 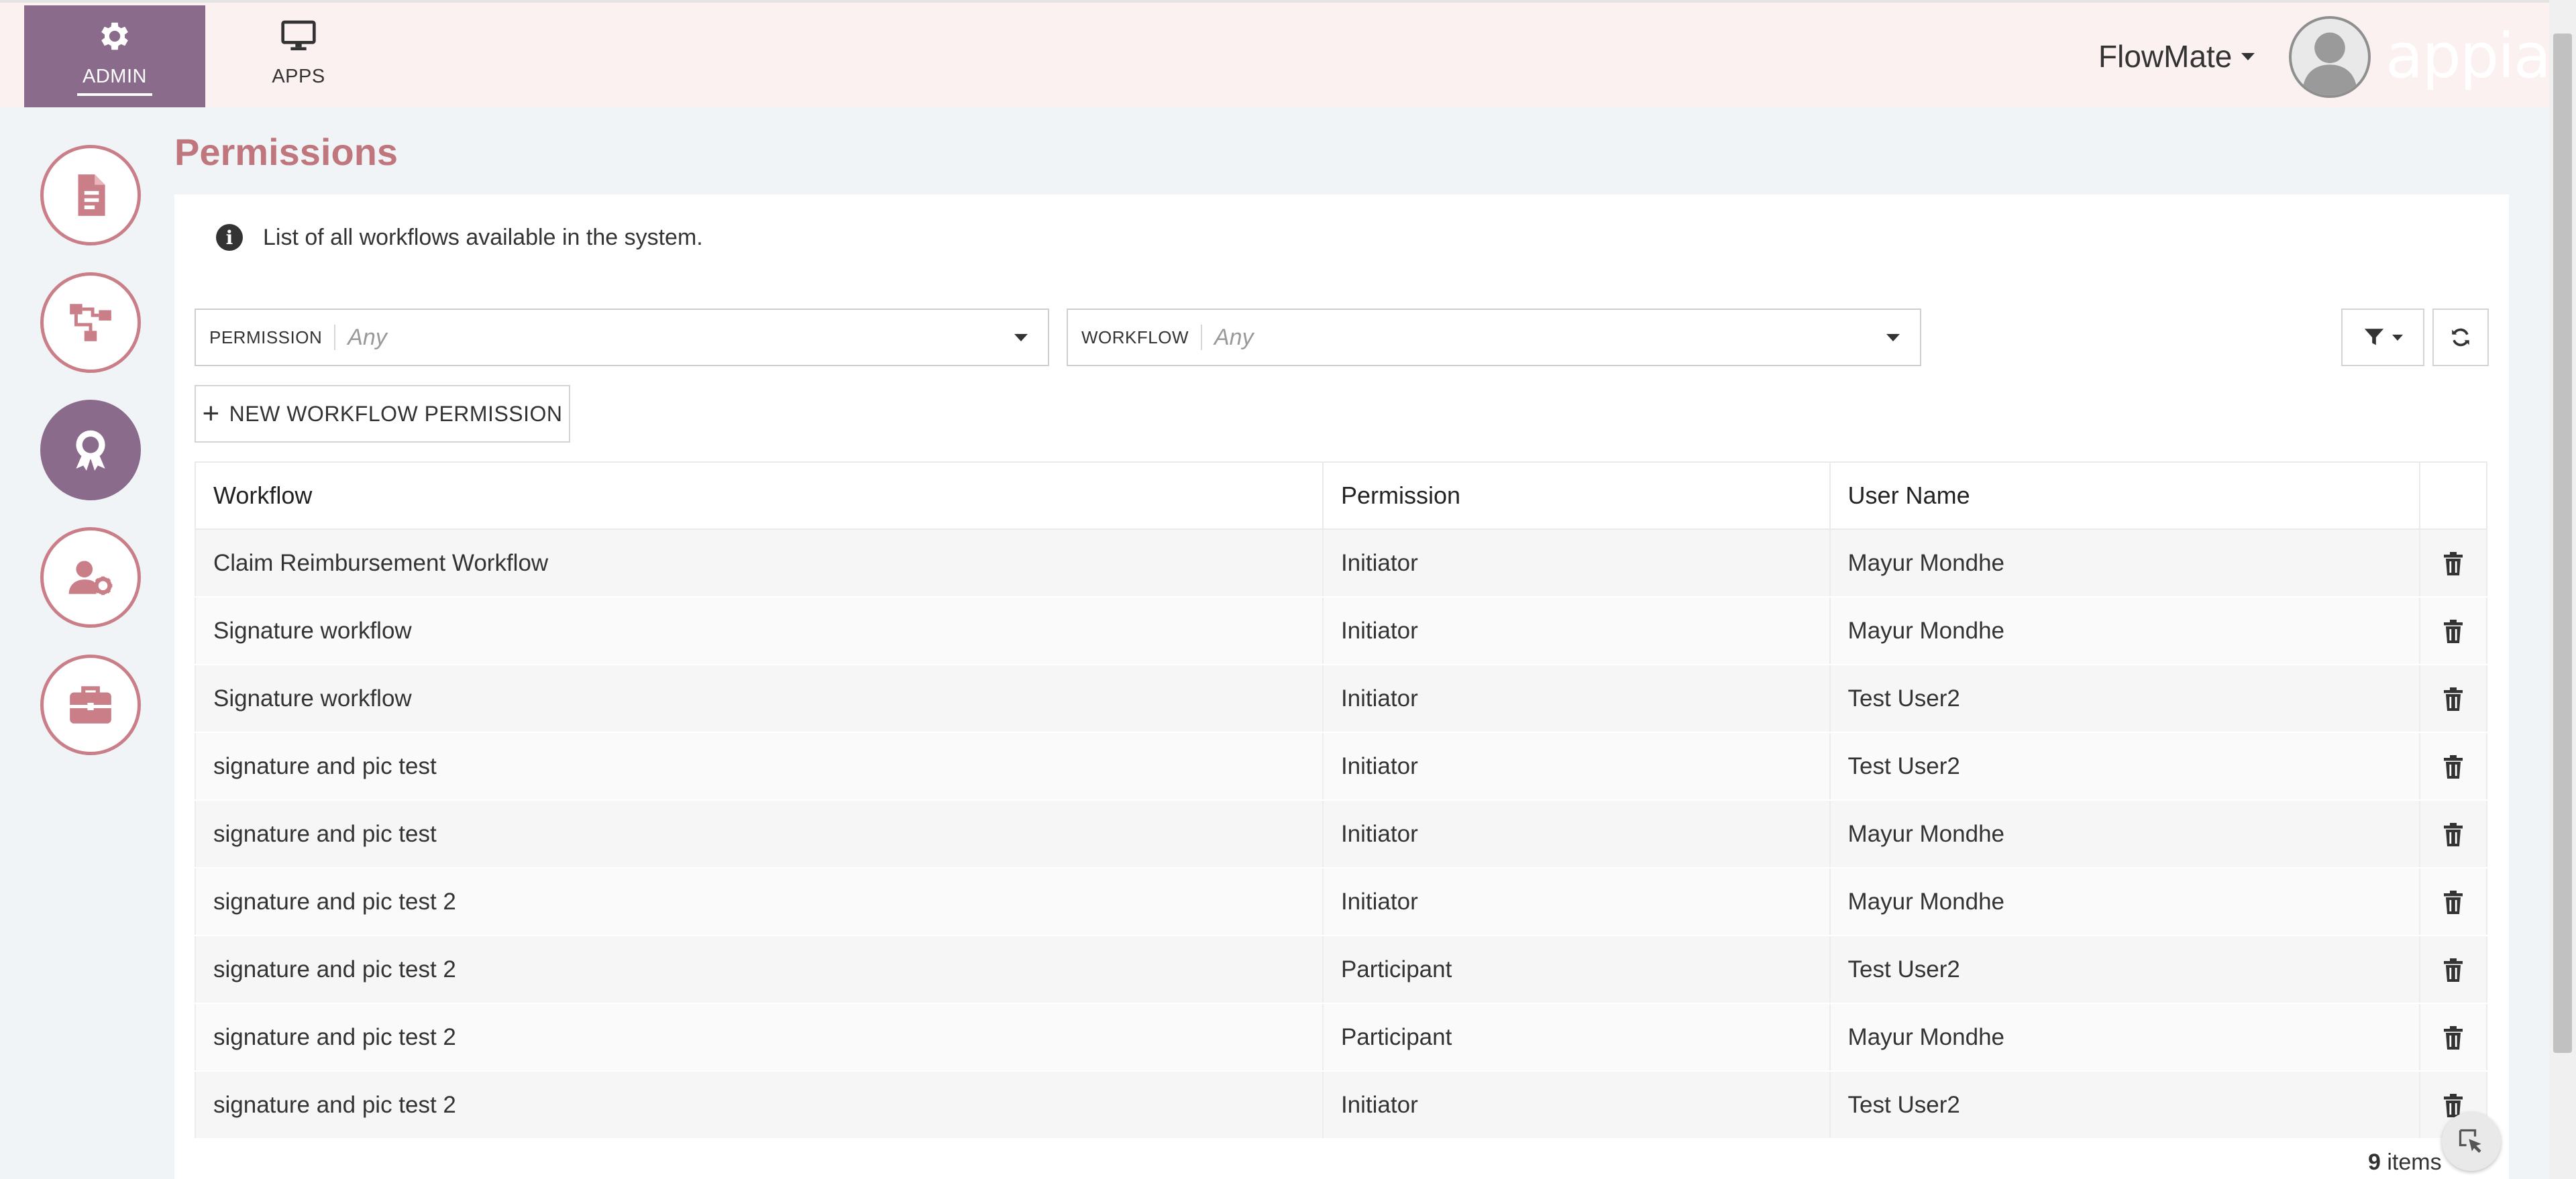 I want to click on refresh-button, so click(x=2460, y=337).